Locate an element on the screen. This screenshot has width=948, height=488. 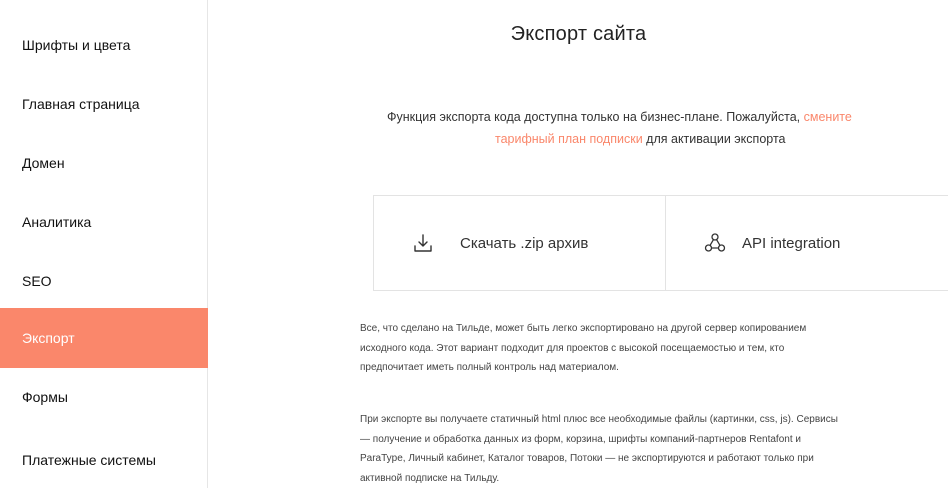
sidebar-item-label: Экспорт is located at coordinates (48, 338).